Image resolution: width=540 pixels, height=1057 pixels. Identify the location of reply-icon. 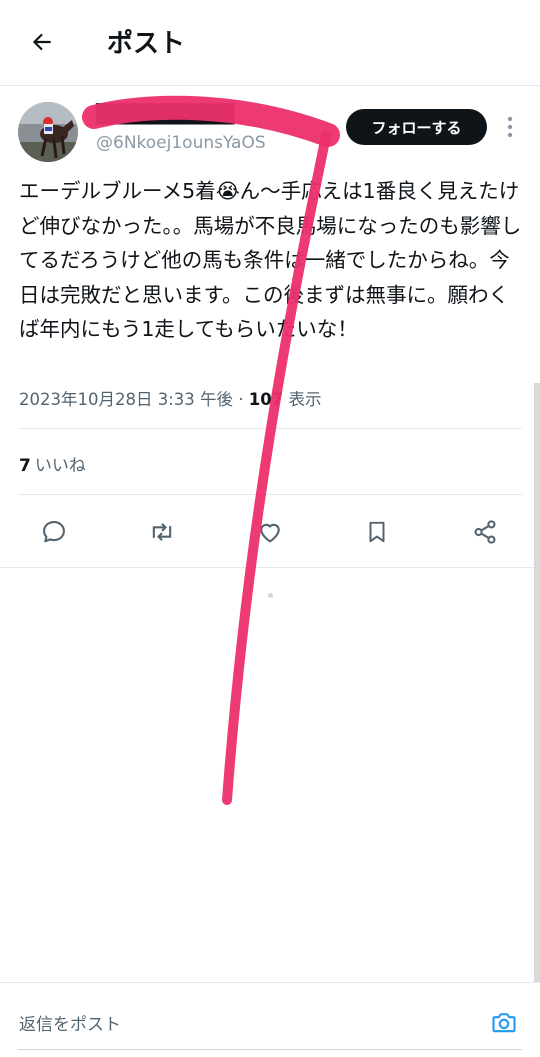
(54, 532).